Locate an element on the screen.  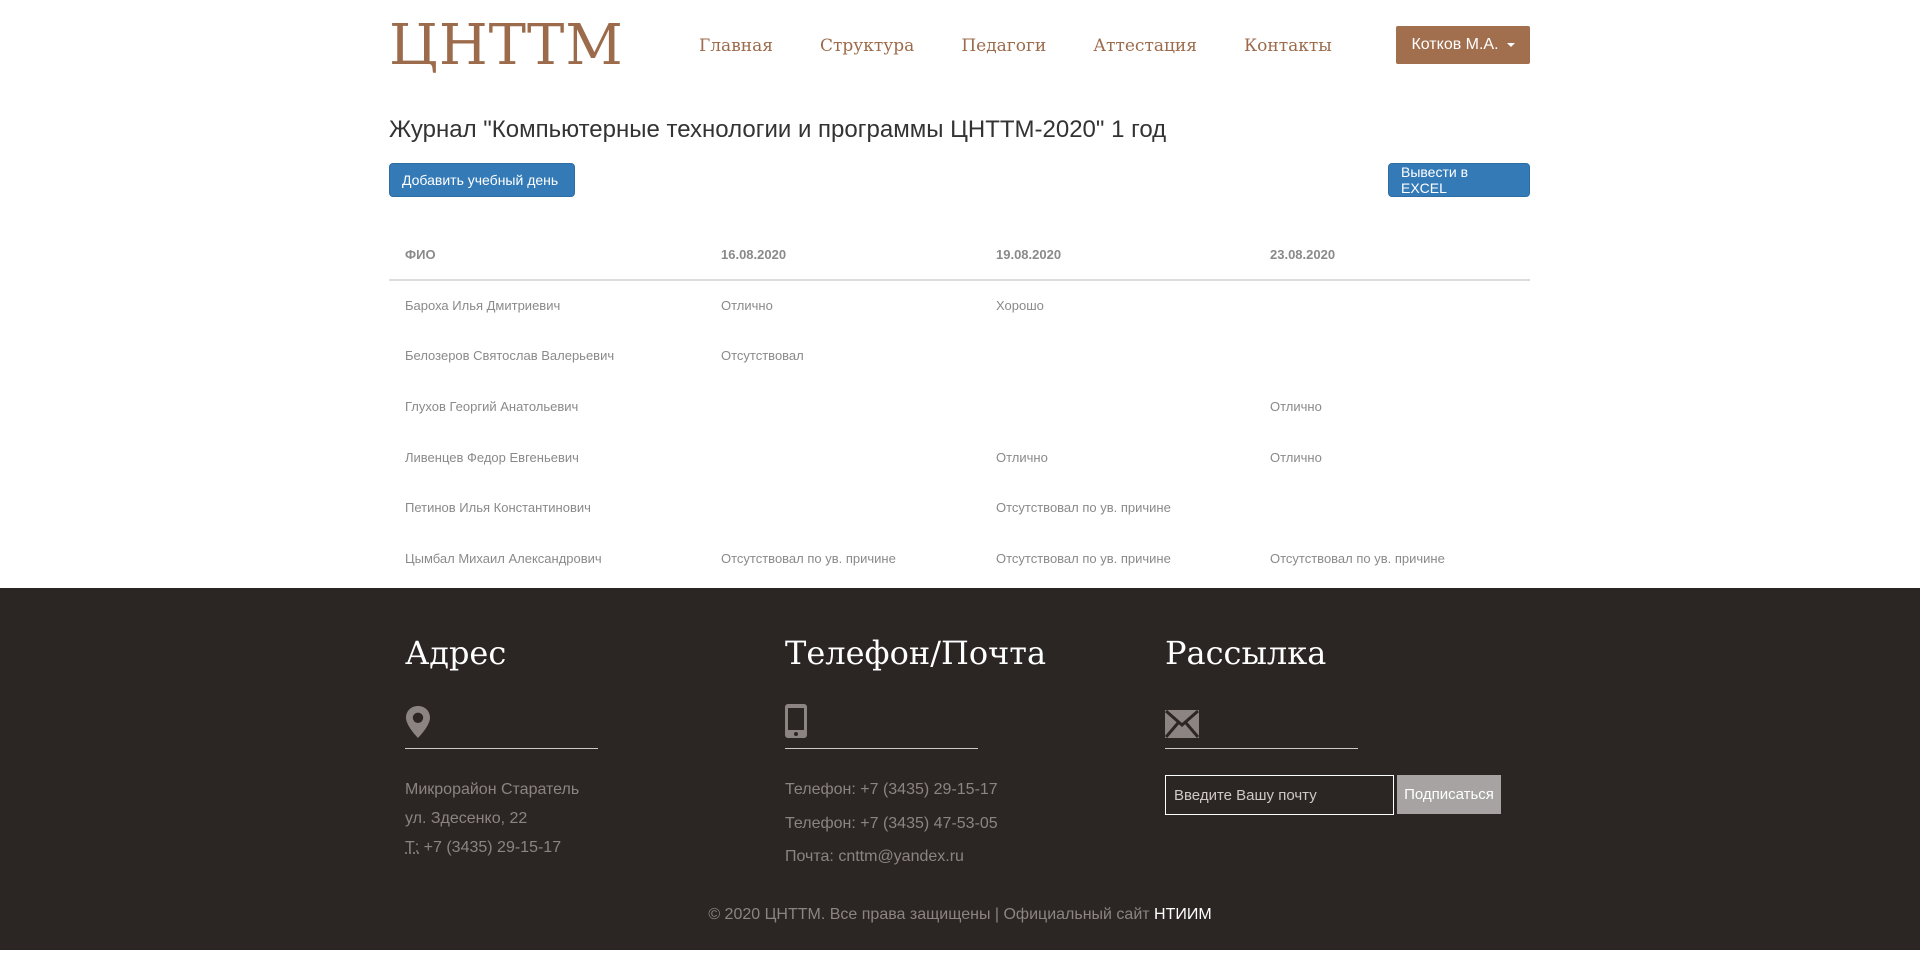
phone-number: +7 (3435) 29-15-17 is located at coordinates (490, 847).